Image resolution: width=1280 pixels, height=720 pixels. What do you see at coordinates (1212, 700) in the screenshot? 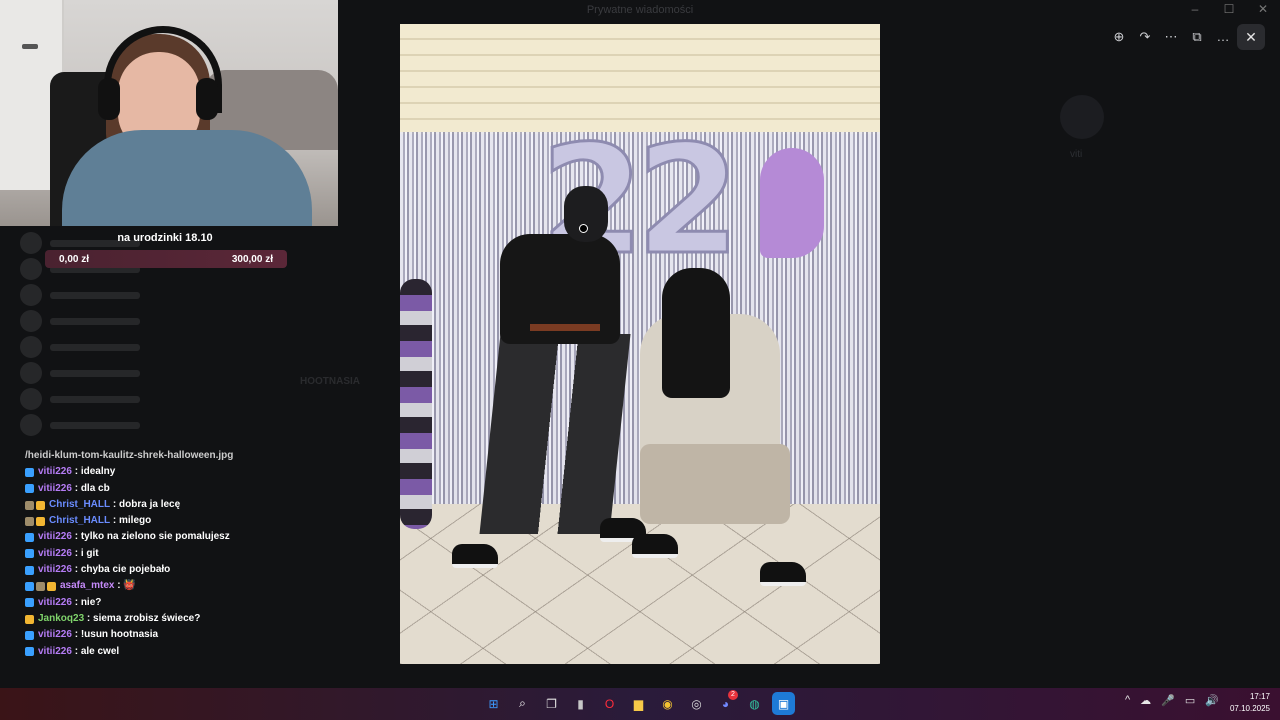
I see `volume-icon: 🔊` at bounding box center [1212, 700].